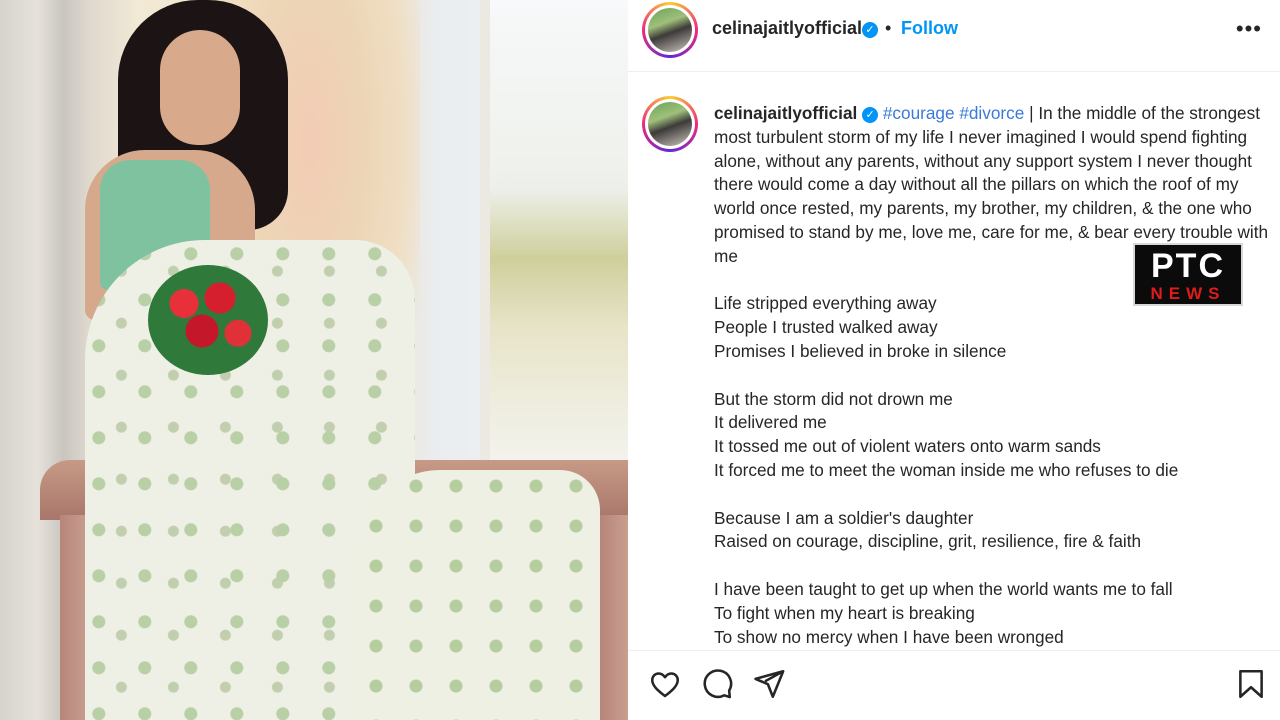 The height and width of the screenshot is (720, 1280). Describe the element at coordinates (665, 684) in the screenshot. I see `heart-icon` at that location.